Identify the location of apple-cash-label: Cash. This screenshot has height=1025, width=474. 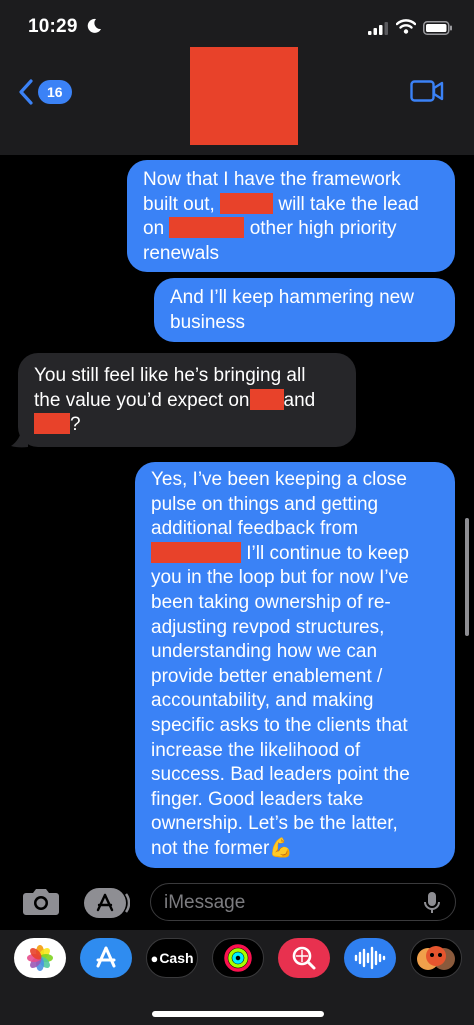
(176, 958).